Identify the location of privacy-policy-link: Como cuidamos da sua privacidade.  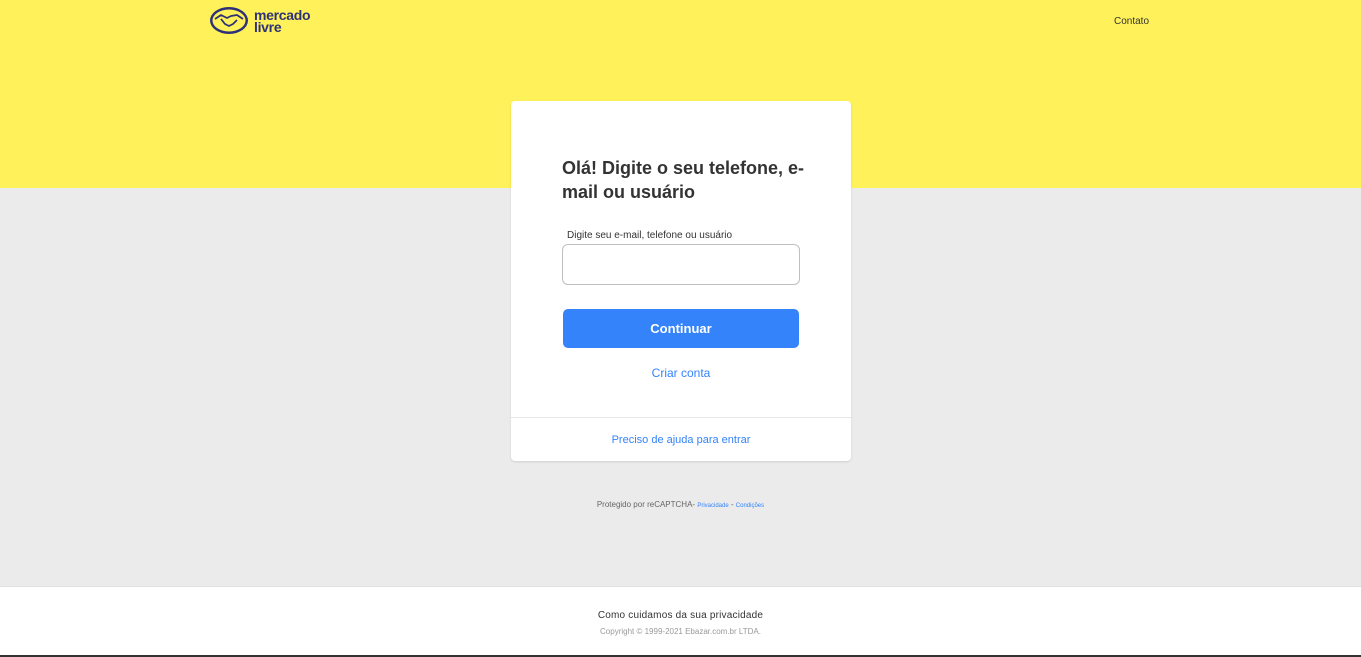
(680, 615).